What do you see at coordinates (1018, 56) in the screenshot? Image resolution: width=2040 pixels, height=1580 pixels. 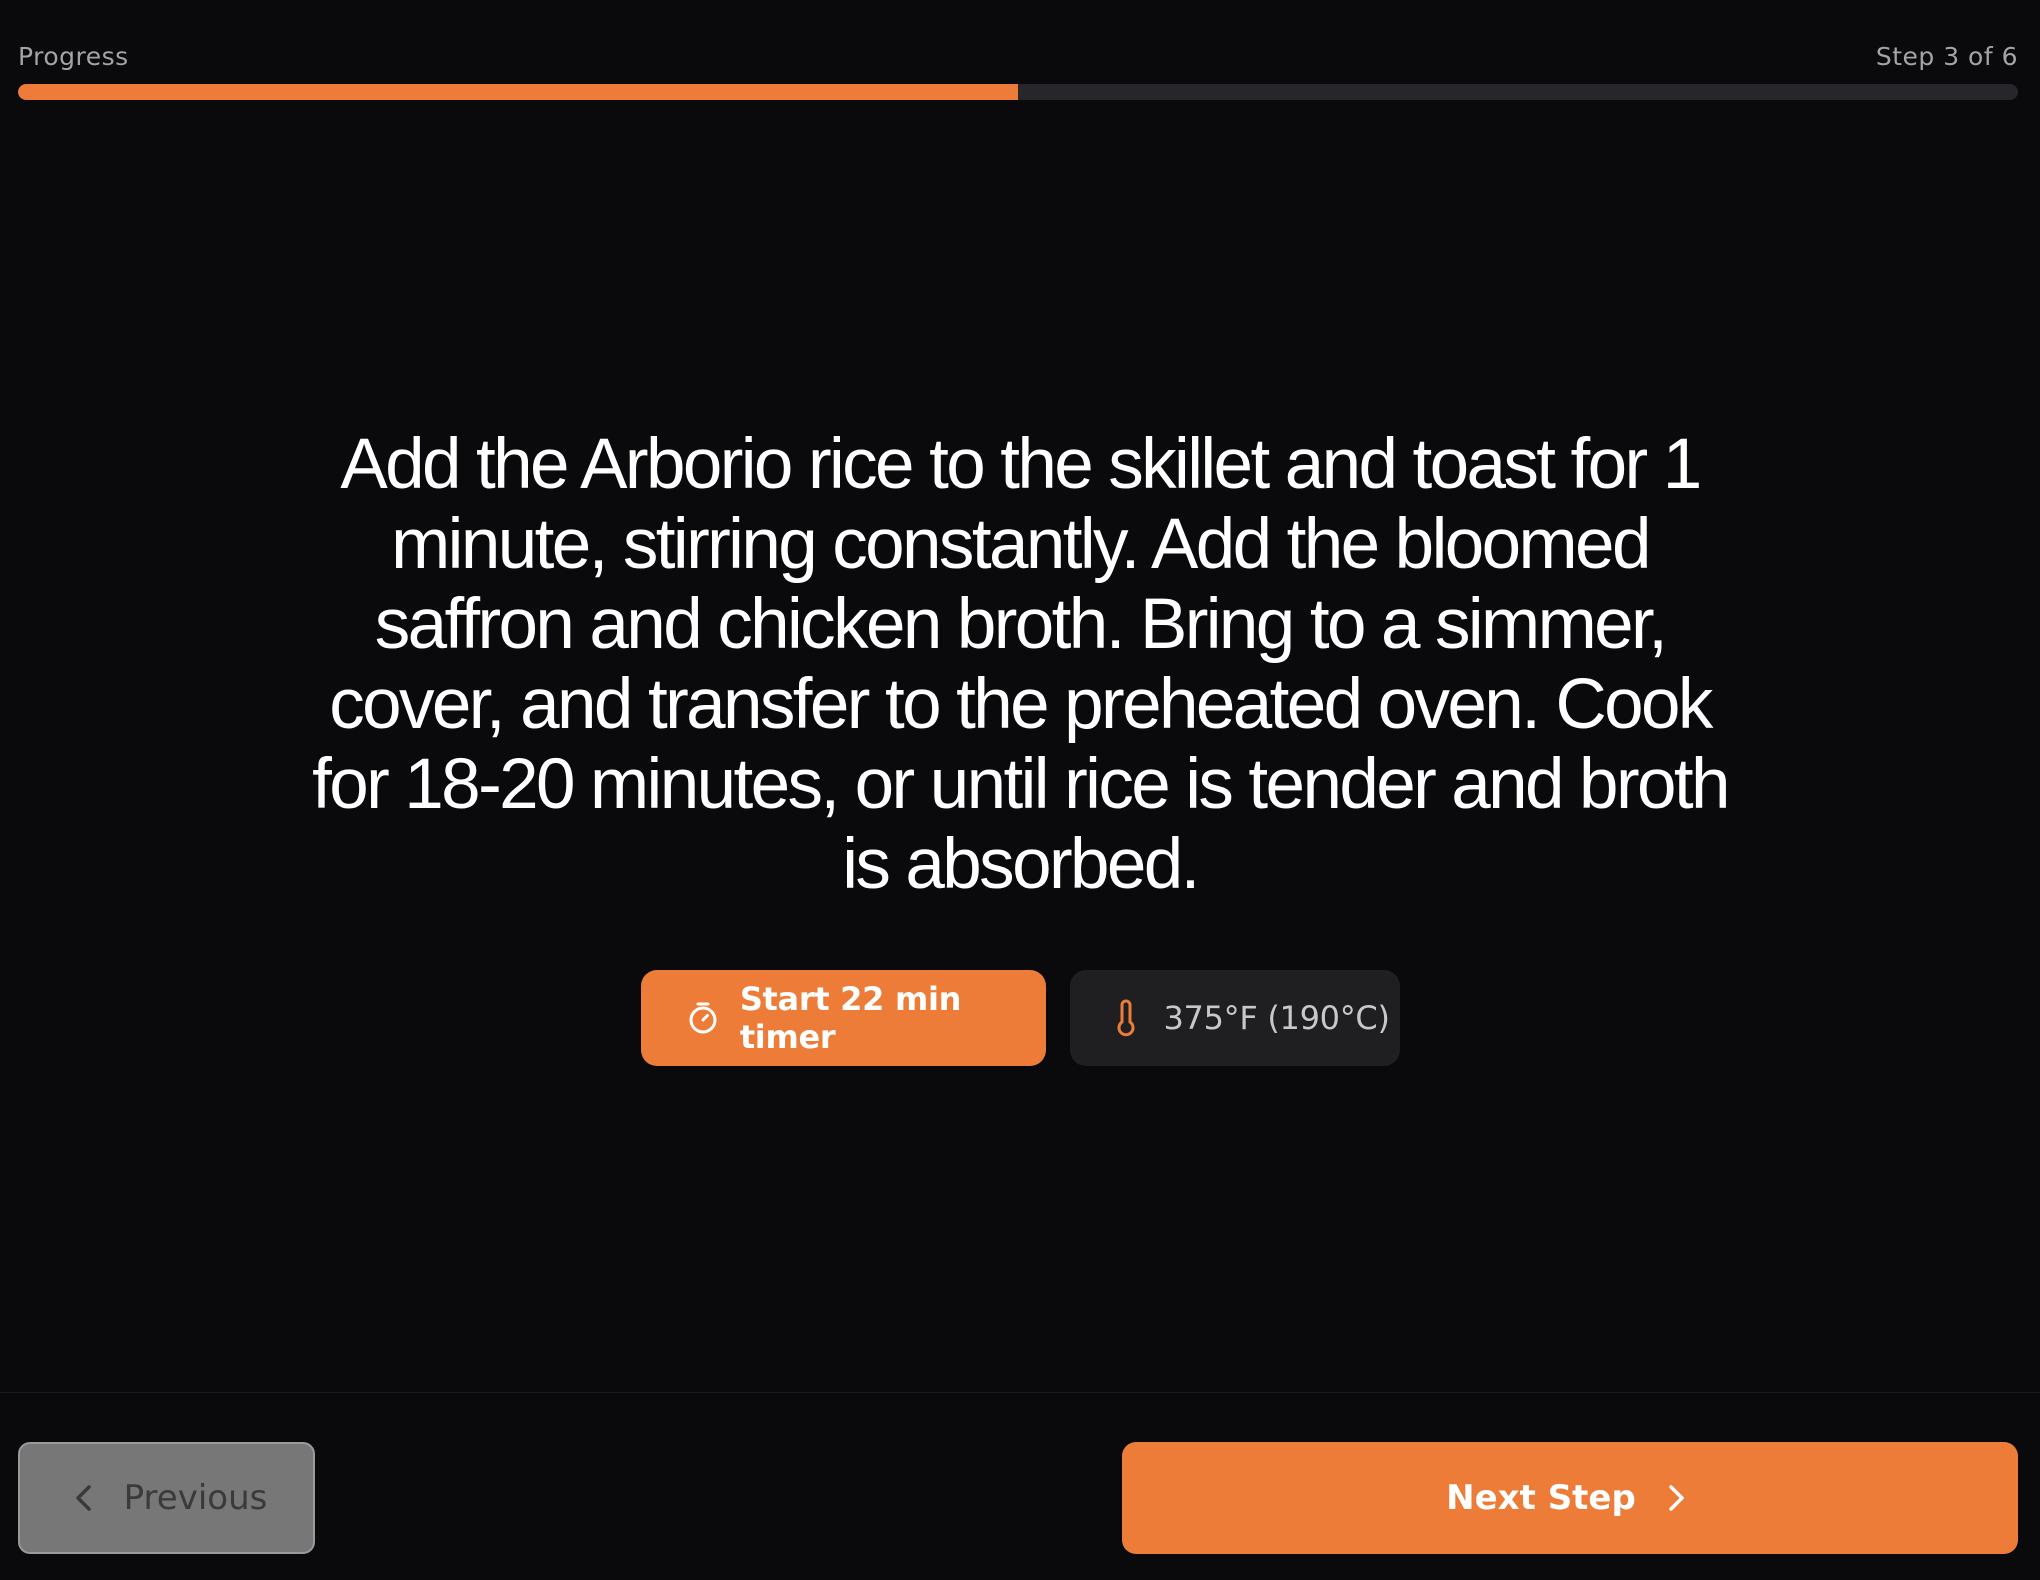 I see `progress-labels: Progress Step 3 of 6` at bounding box center [1018, 56].